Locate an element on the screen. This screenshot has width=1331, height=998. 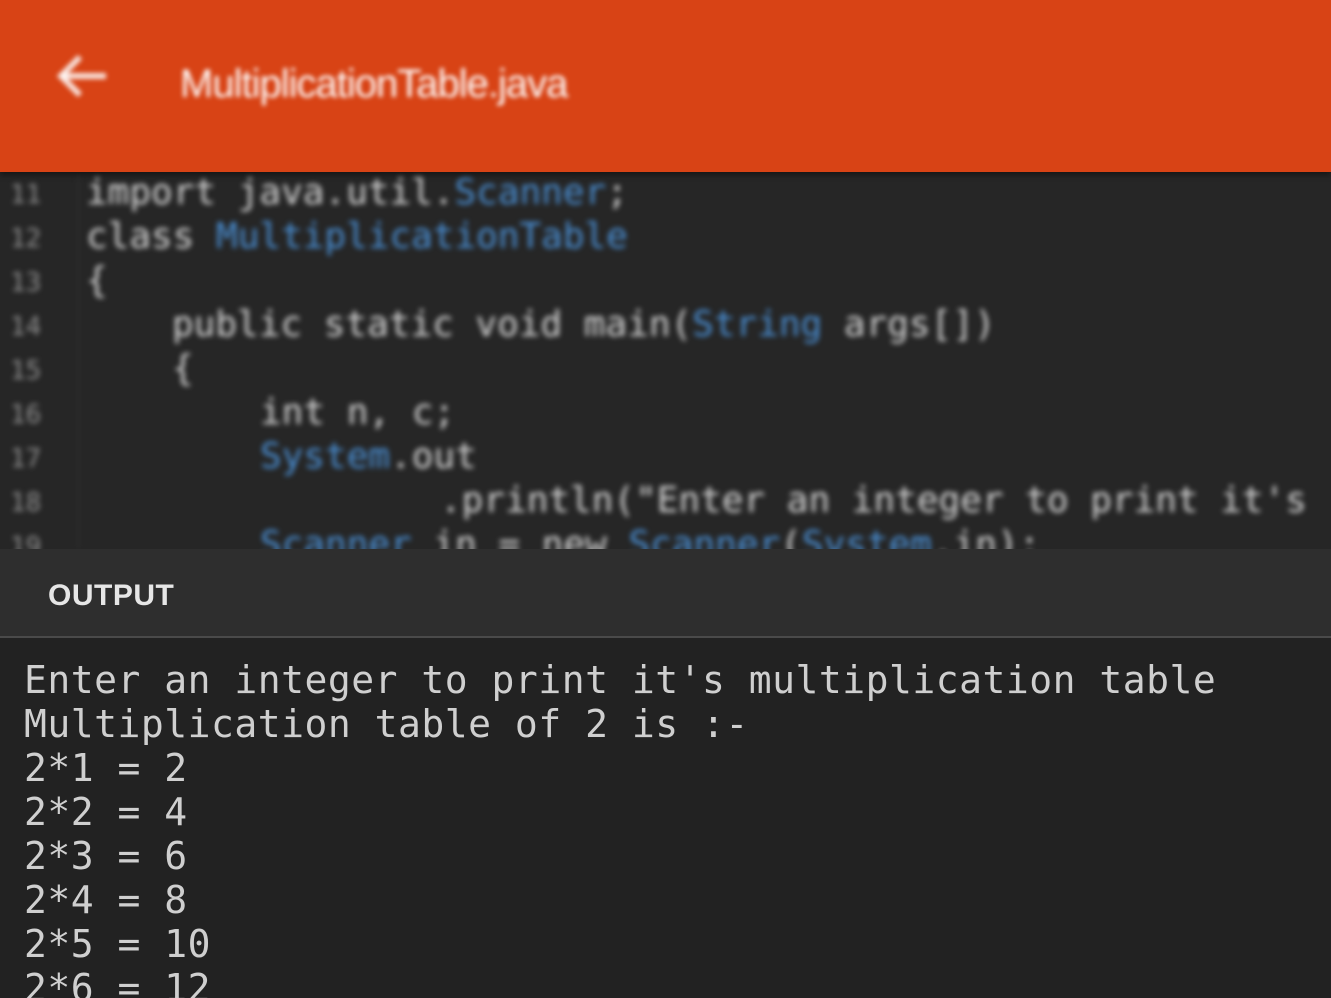
code-token: args[]) is located at coordinates (909, 324).